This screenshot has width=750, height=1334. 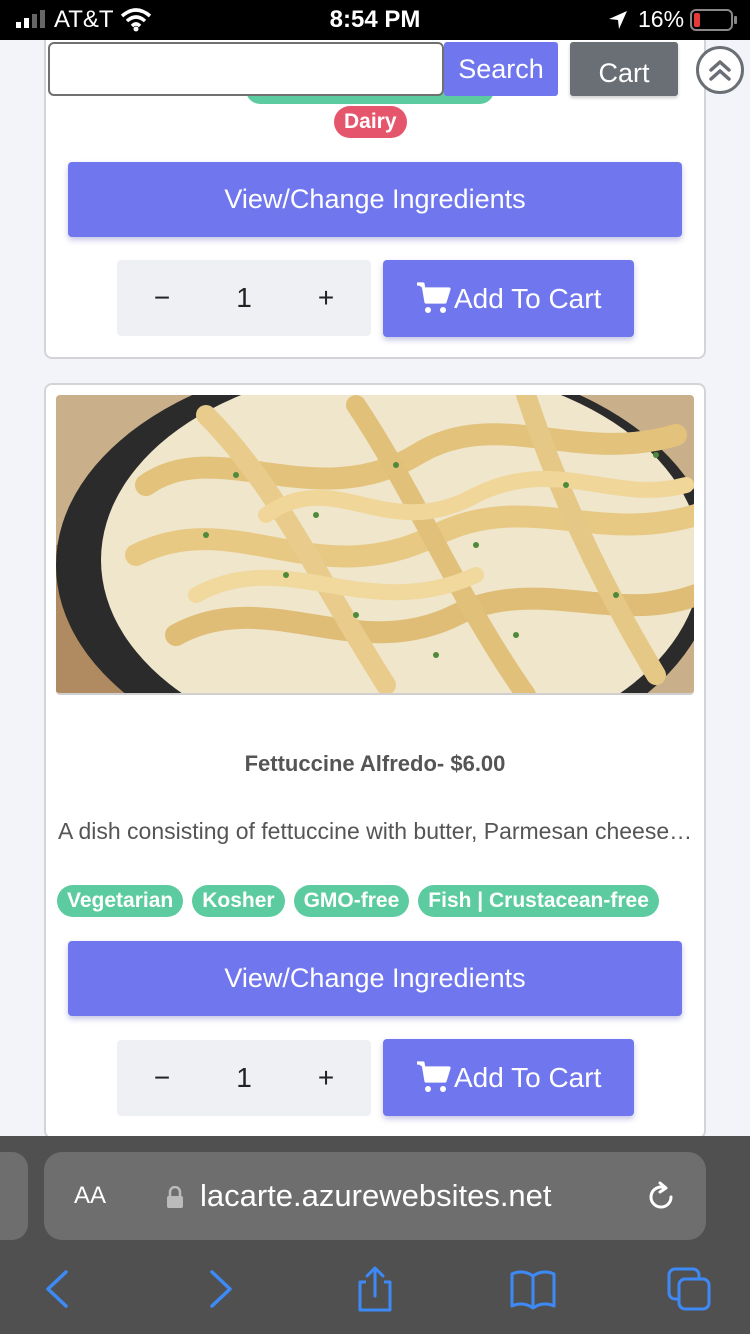 I want to click on chevron-double-up-icon, so click(x=720, y=70).